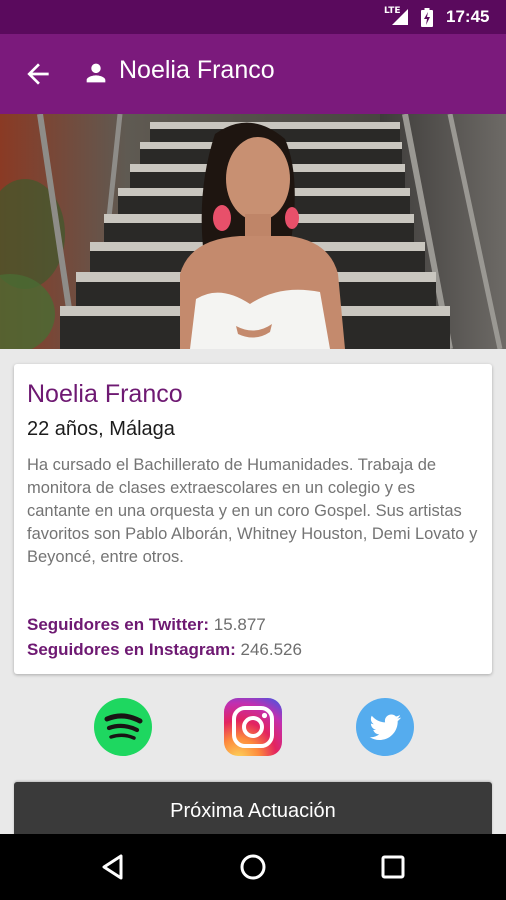  I want to click on instagram-icon, so click(253, 727).